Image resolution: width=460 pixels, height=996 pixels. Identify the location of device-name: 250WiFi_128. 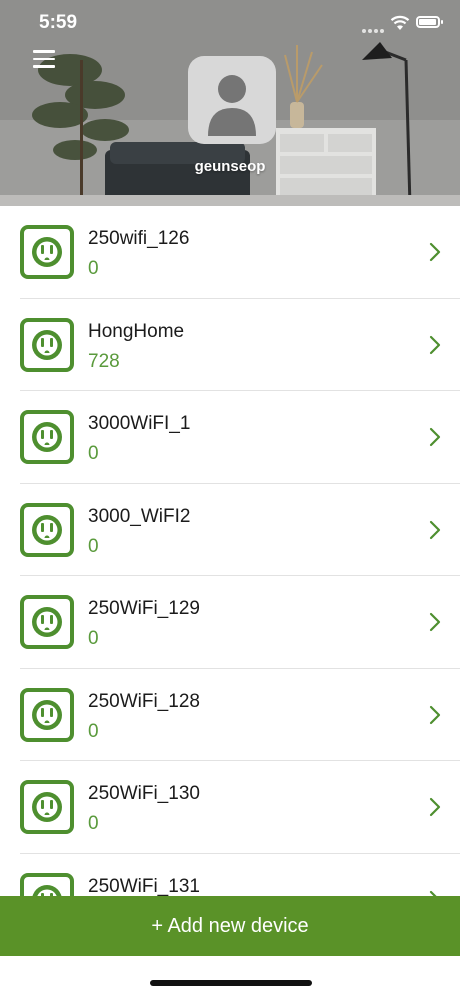
(144, 701).